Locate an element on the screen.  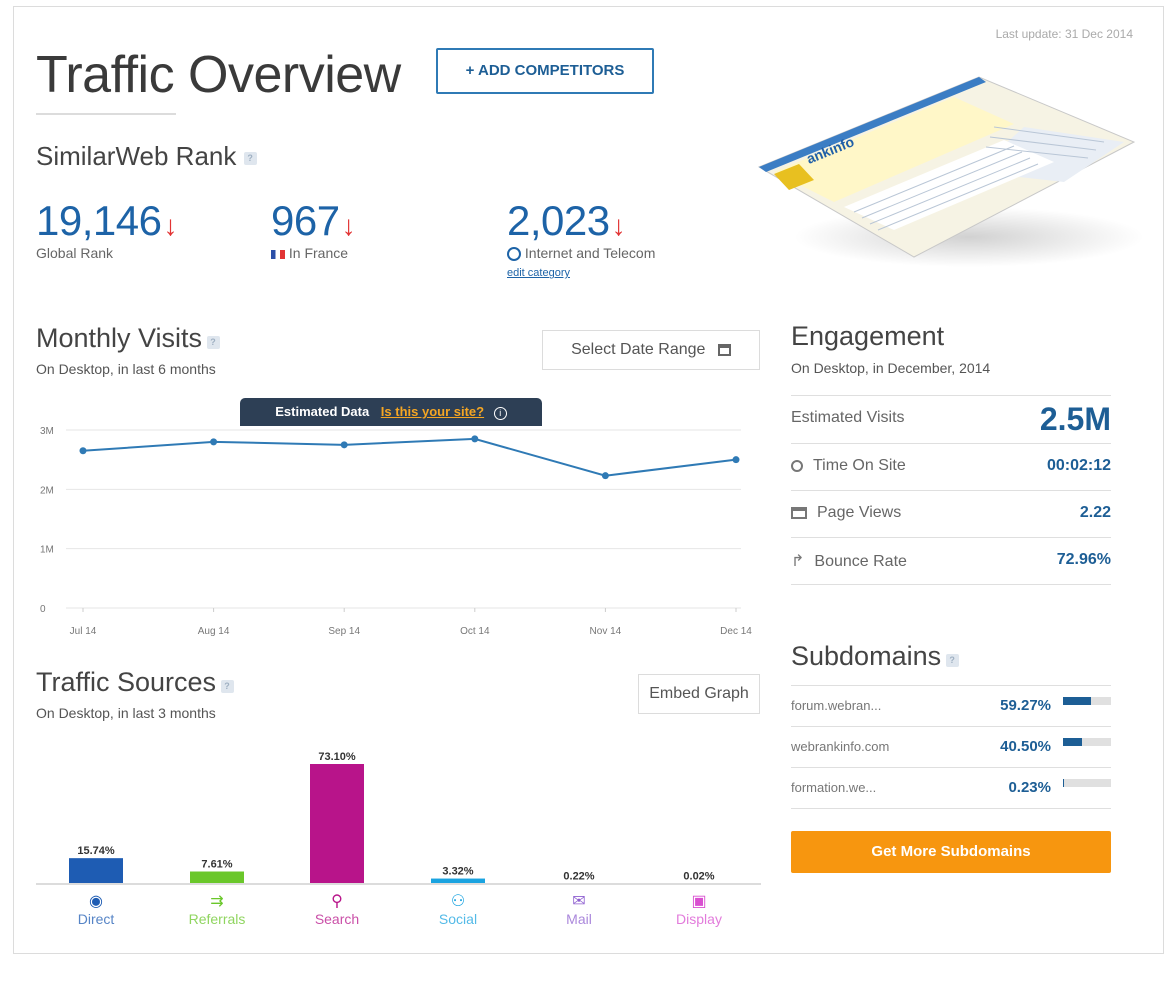
info-icon: i is located at coordinates (500, 413).